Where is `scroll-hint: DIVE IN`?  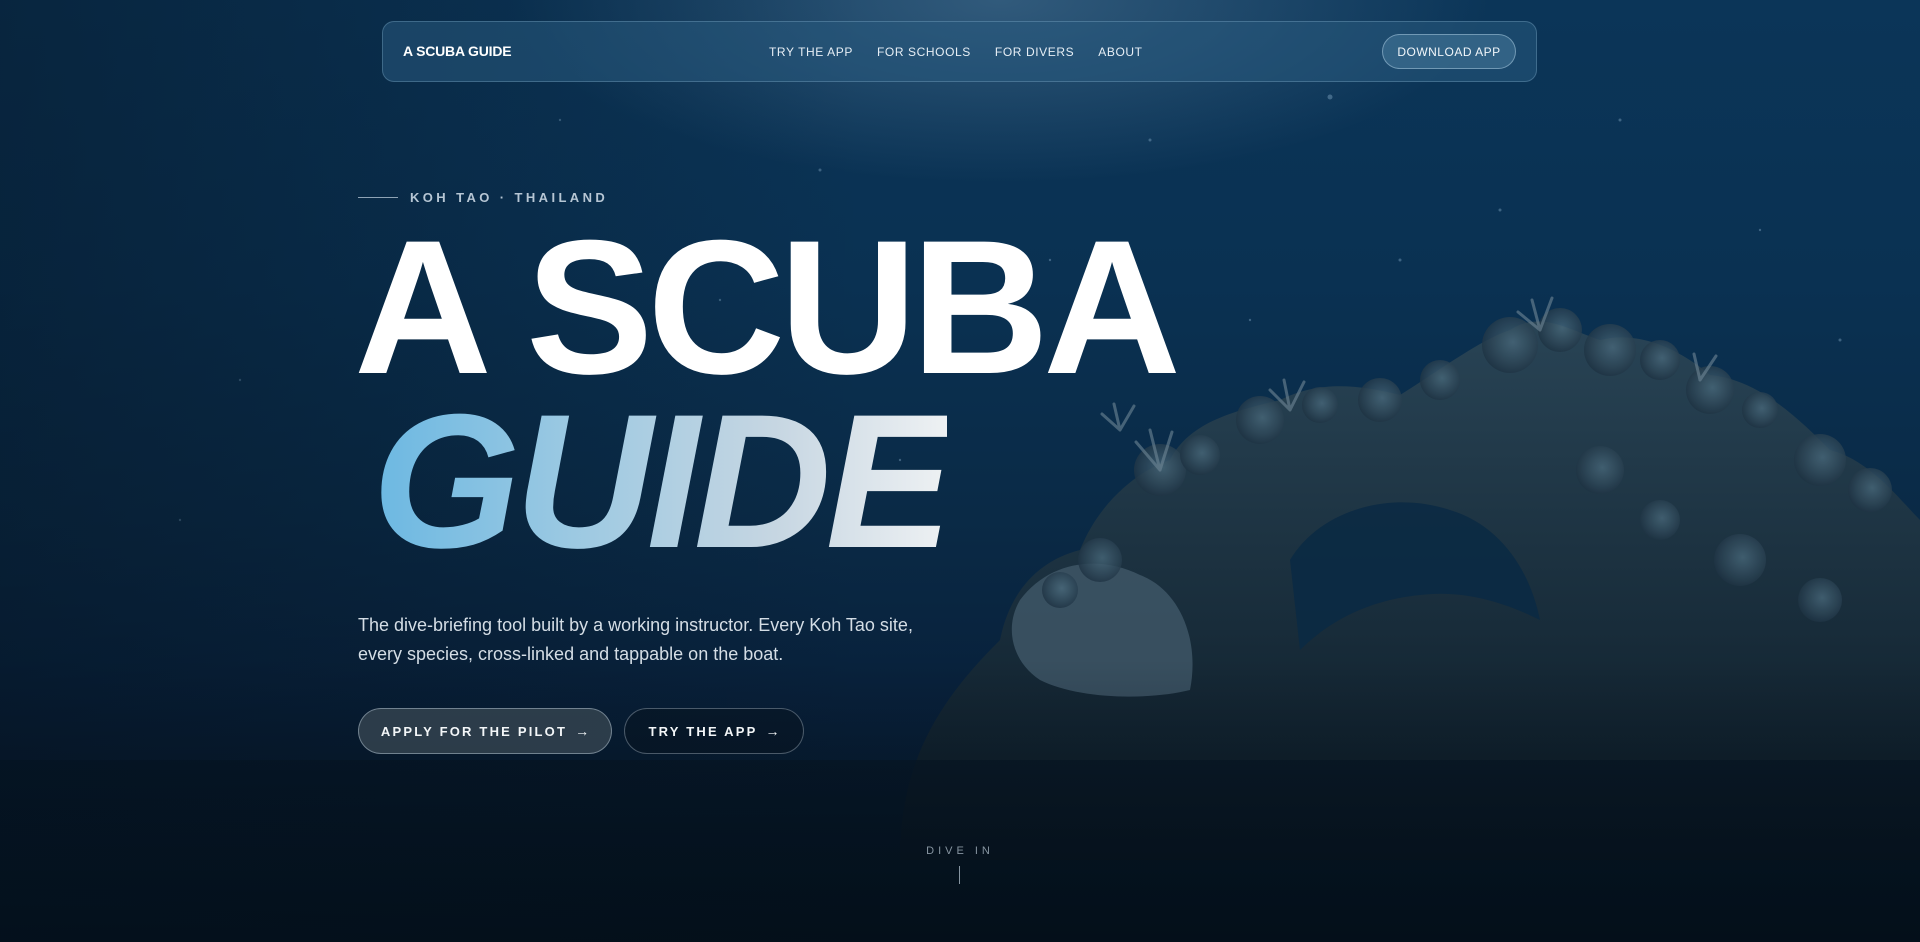
scroll-hint: DIVE IN is located at coordinates (960, 851).